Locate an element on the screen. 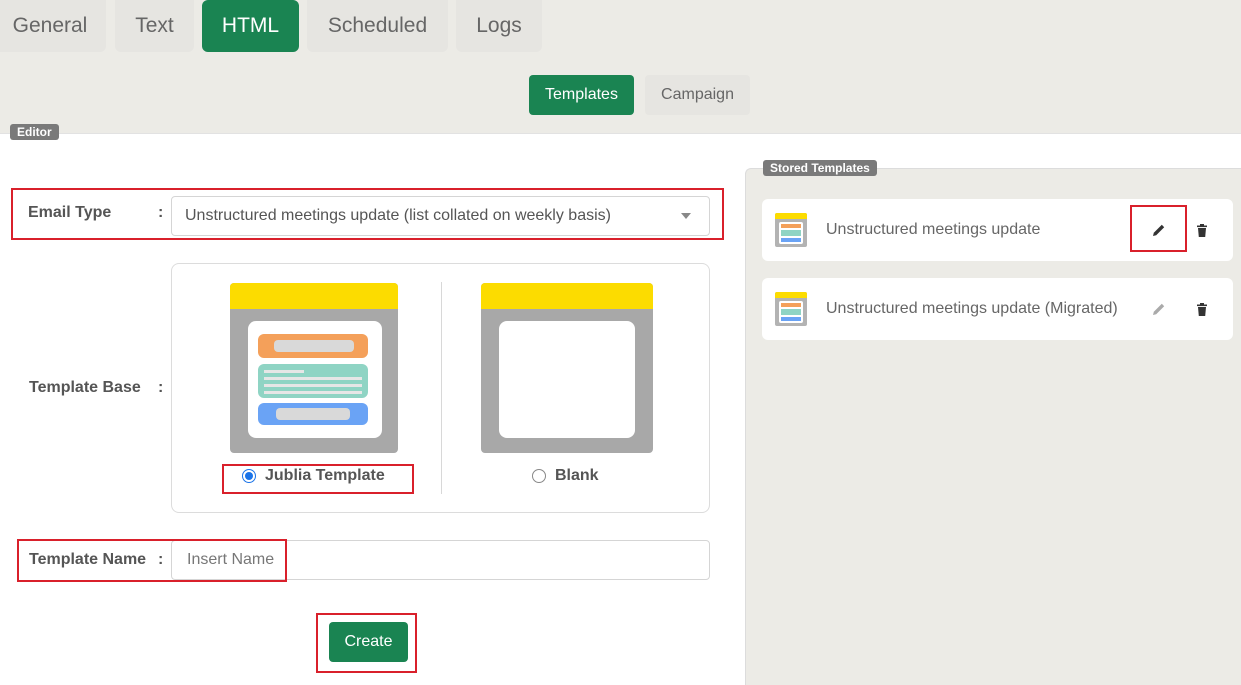  subtab-campaign: Campaign is located at coordinates (697, 95).